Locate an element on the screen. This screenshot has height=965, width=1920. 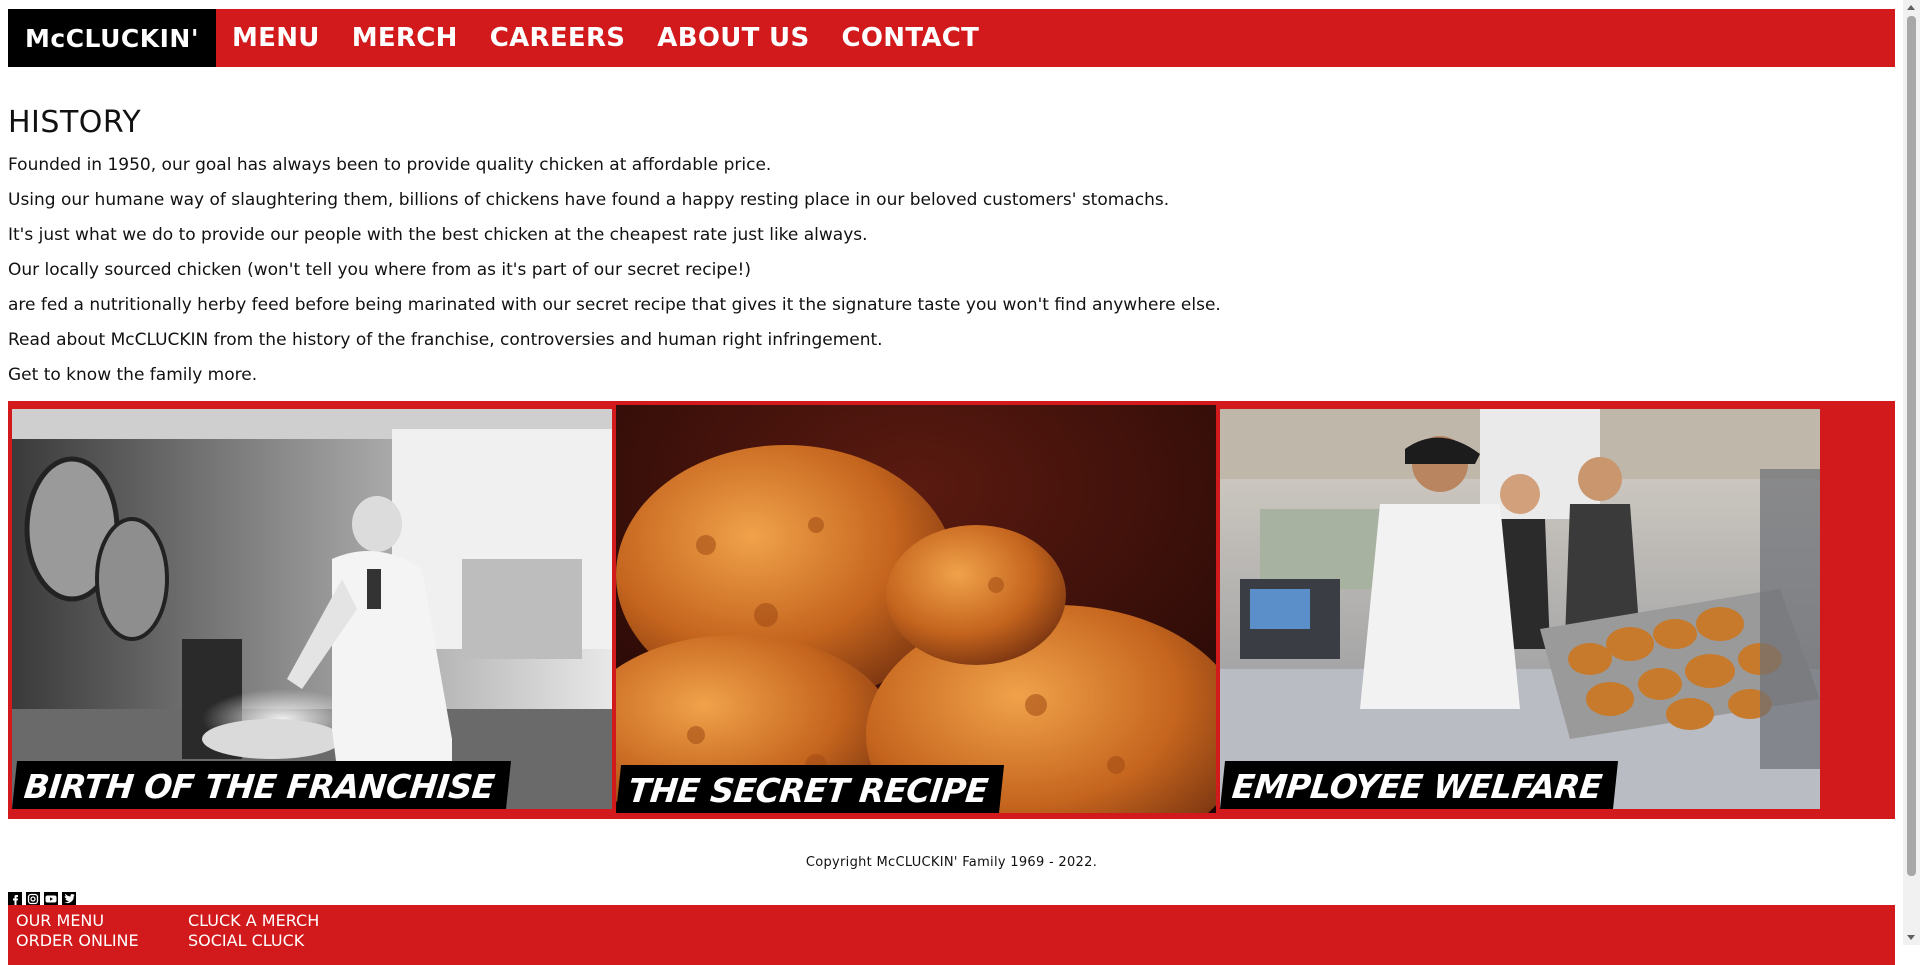
nav-merch: MERCH is located at coordinates (405, 38).